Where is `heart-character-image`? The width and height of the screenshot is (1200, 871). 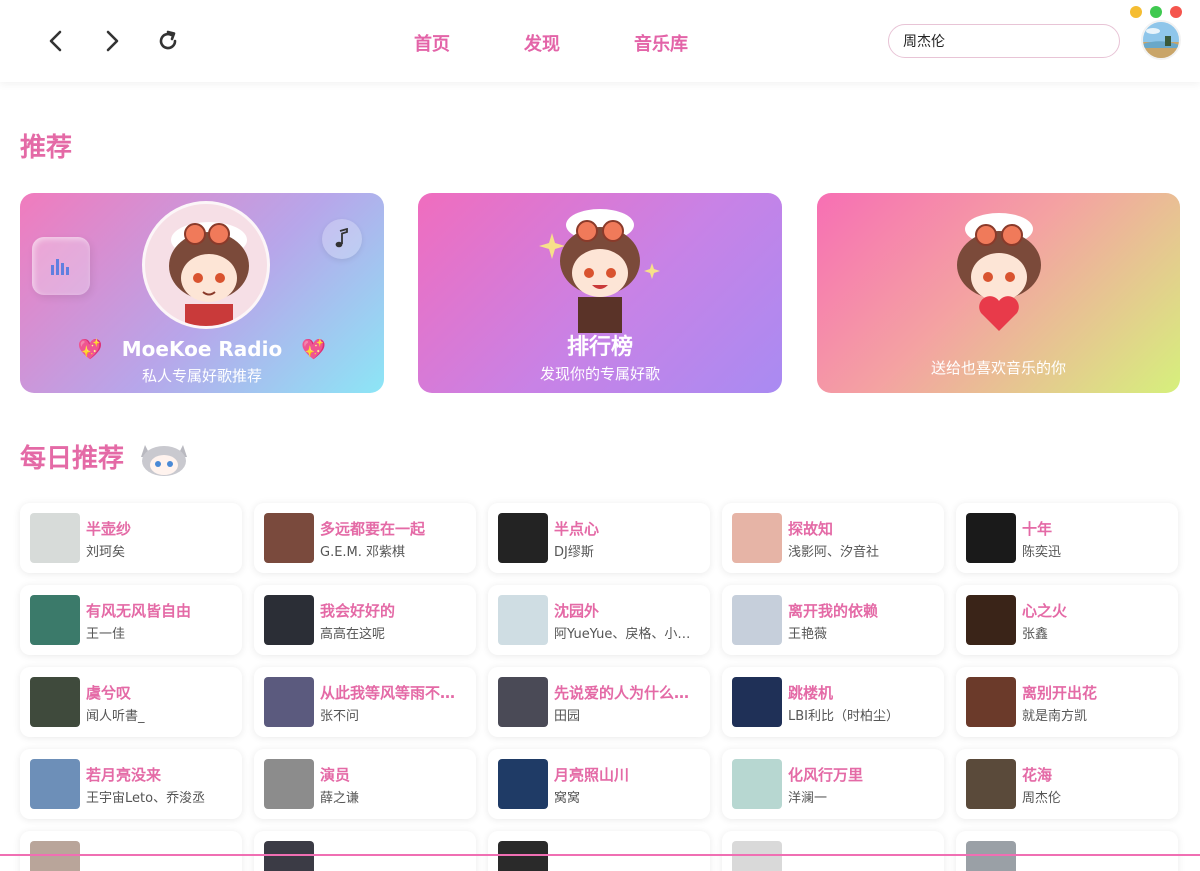
heart-character-image is located at coordinates (999, 272).